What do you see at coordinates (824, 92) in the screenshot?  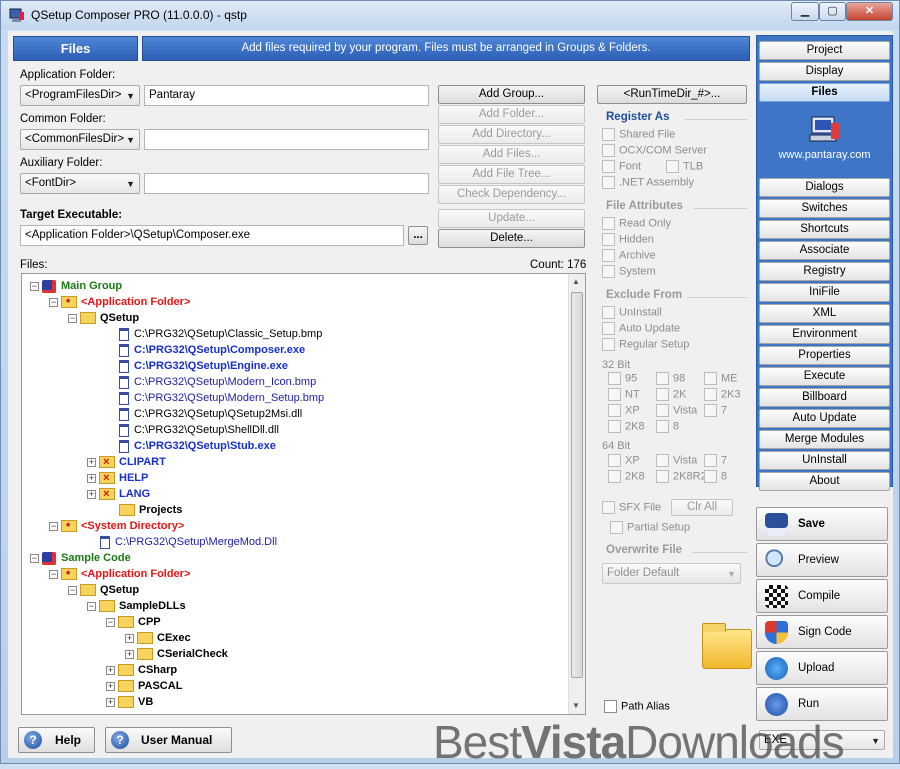 I see `nav-item-files: Files` at bounding box center [824, 92].